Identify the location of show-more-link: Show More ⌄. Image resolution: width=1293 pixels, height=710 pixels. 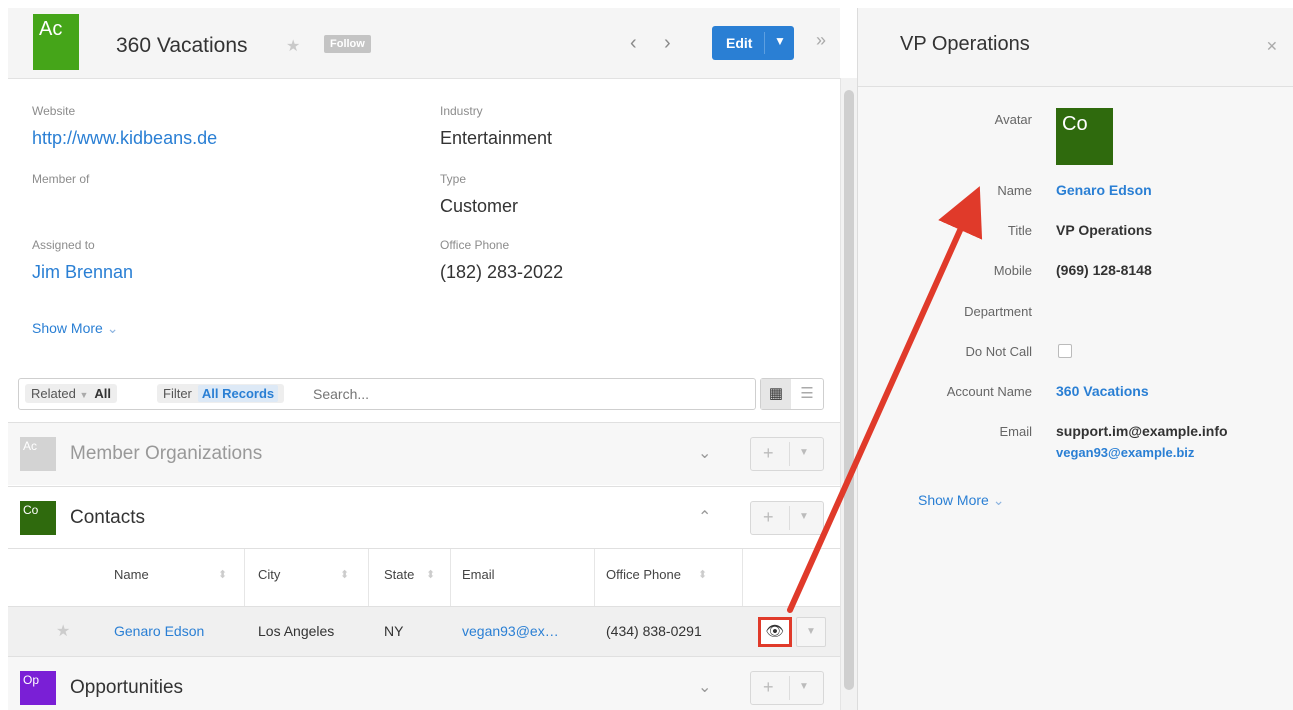
(75, 328).